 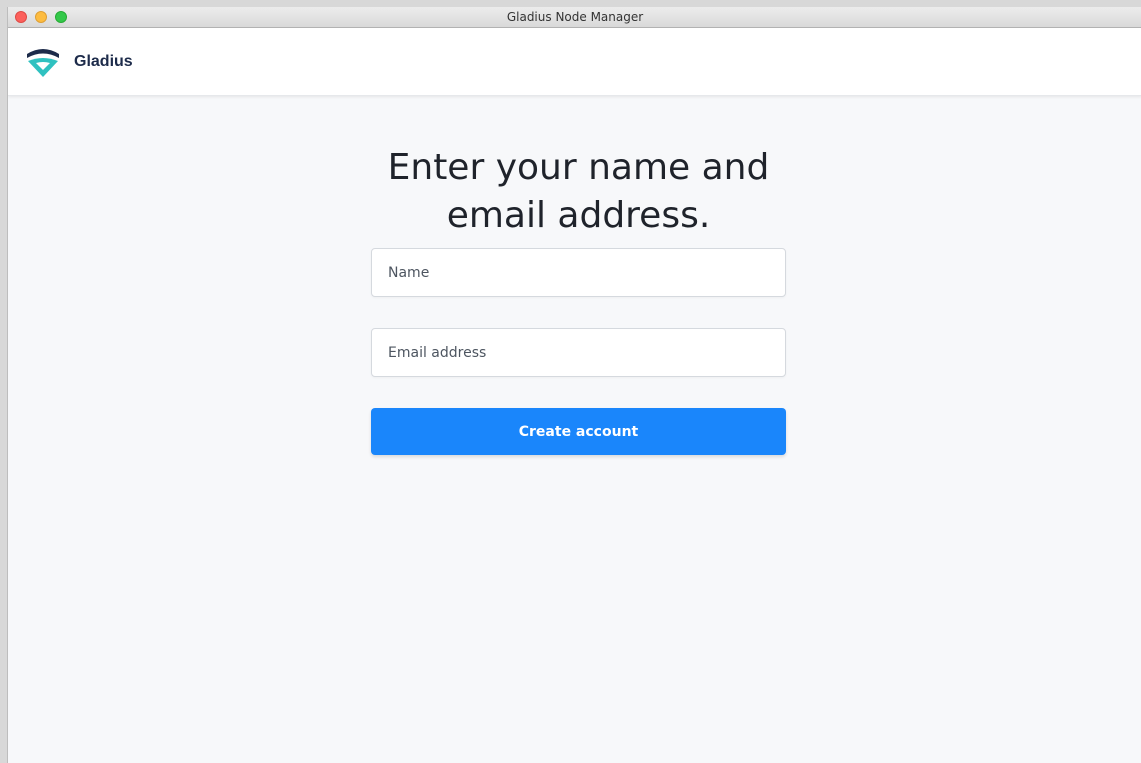 What do you see at coordinates (574, 192) in the screenshot?
I see `page-title: Enter your name and email address.` at bounding box center [574, 192].